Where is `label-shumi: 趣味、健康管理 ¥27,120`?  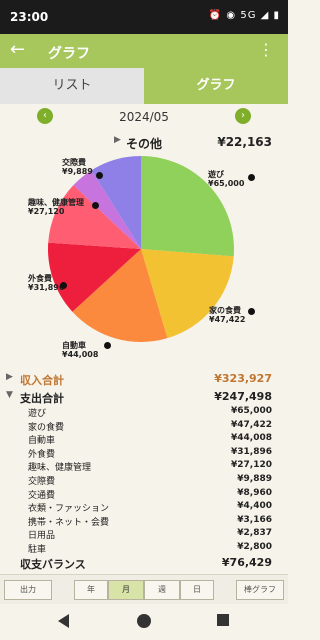 label-shumi: 趣味、健康管理 ¥27,120 is located at coordinates (56, 207).